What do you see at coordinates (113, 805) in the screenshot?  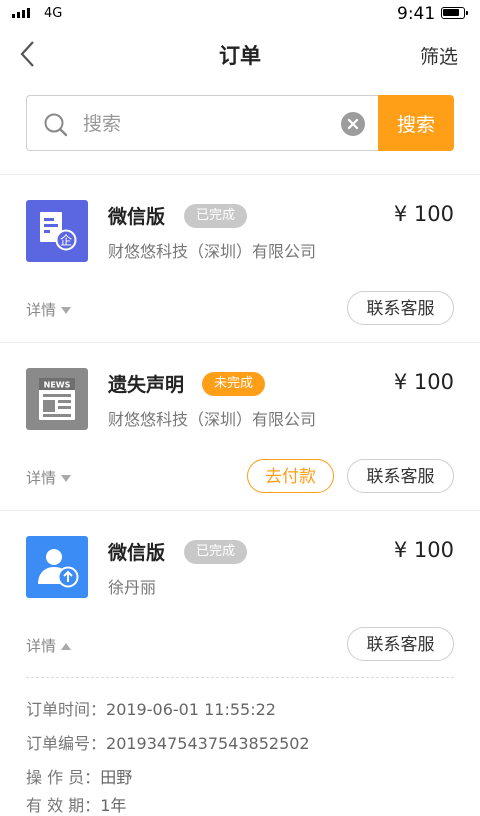 I see `validity-value: 1年` at bounding box center [113, 805].